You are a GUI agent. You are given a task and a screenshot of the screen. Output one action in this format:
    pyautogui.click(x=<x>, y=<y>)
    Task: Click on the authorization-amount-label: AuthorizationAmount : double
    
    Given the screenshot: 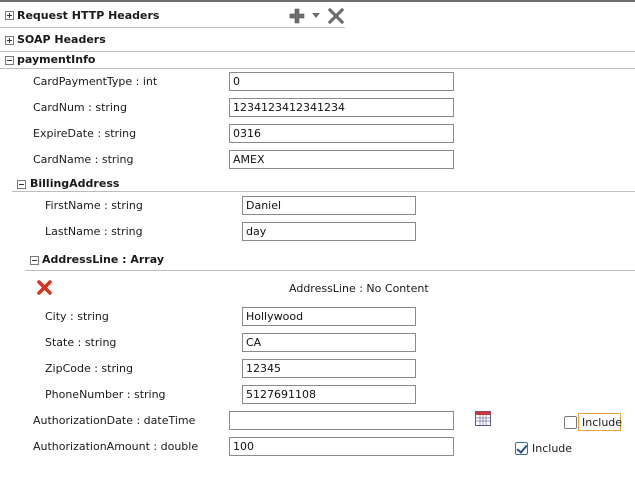 What is the action you would take?
    pyautogui.click(x=116, y=446)
    